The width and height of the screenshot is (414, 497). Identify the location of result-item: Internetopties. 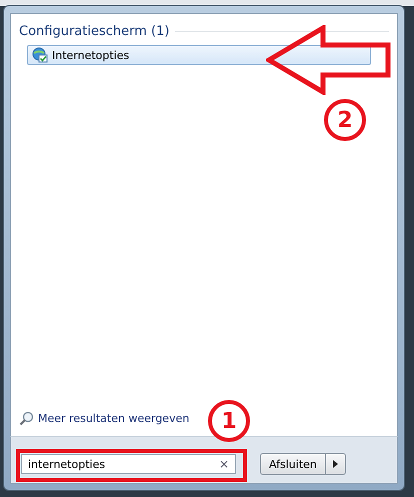
(199, 55).